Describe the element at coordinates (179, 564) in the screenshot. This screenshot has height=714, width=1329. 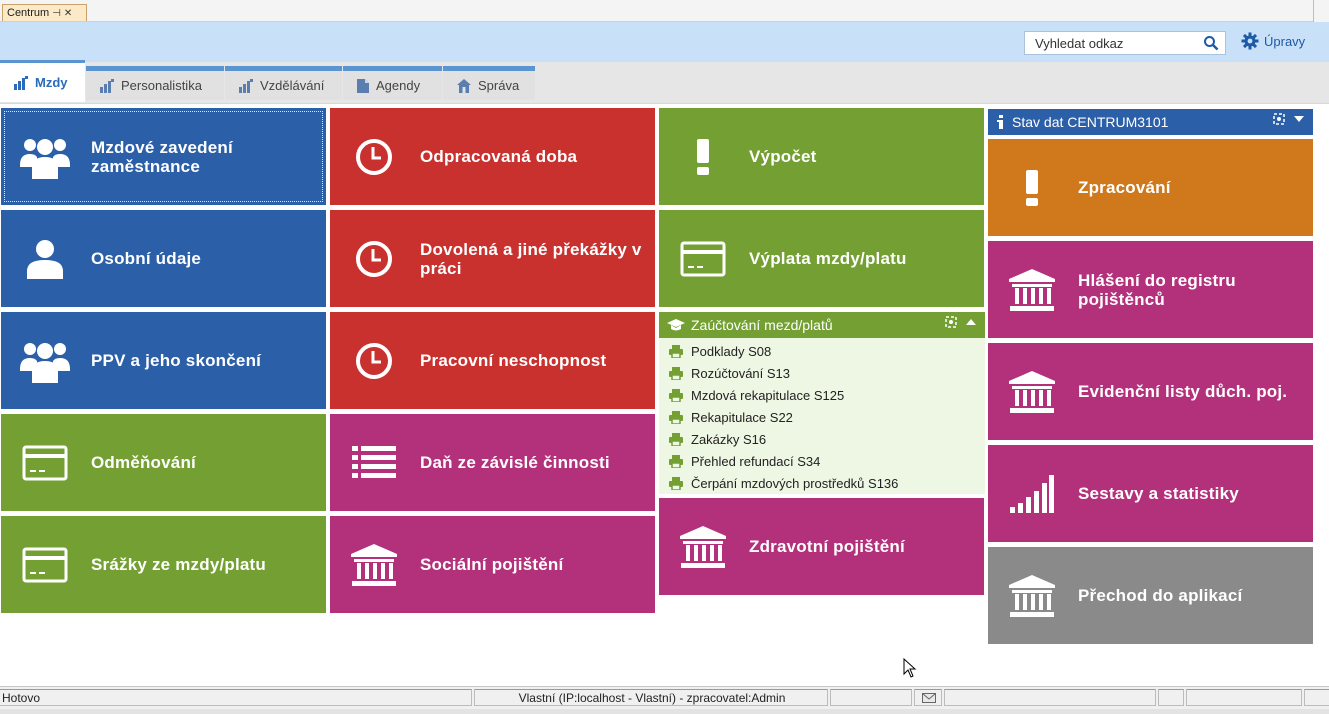
I see `tile-label: Srážky ze mzdy/platu` at that location.